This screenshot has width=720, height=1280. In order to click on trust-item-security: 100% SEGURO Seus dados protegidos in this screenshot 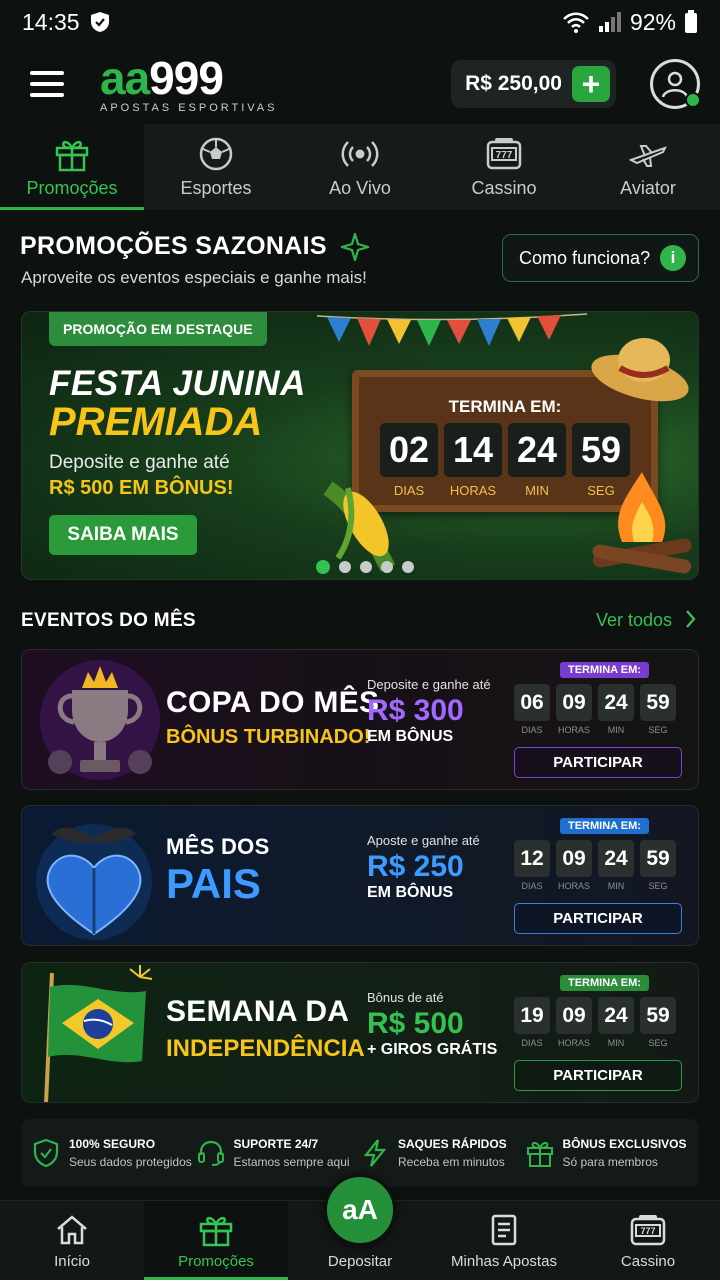, I will do `click(113, 1153)`.